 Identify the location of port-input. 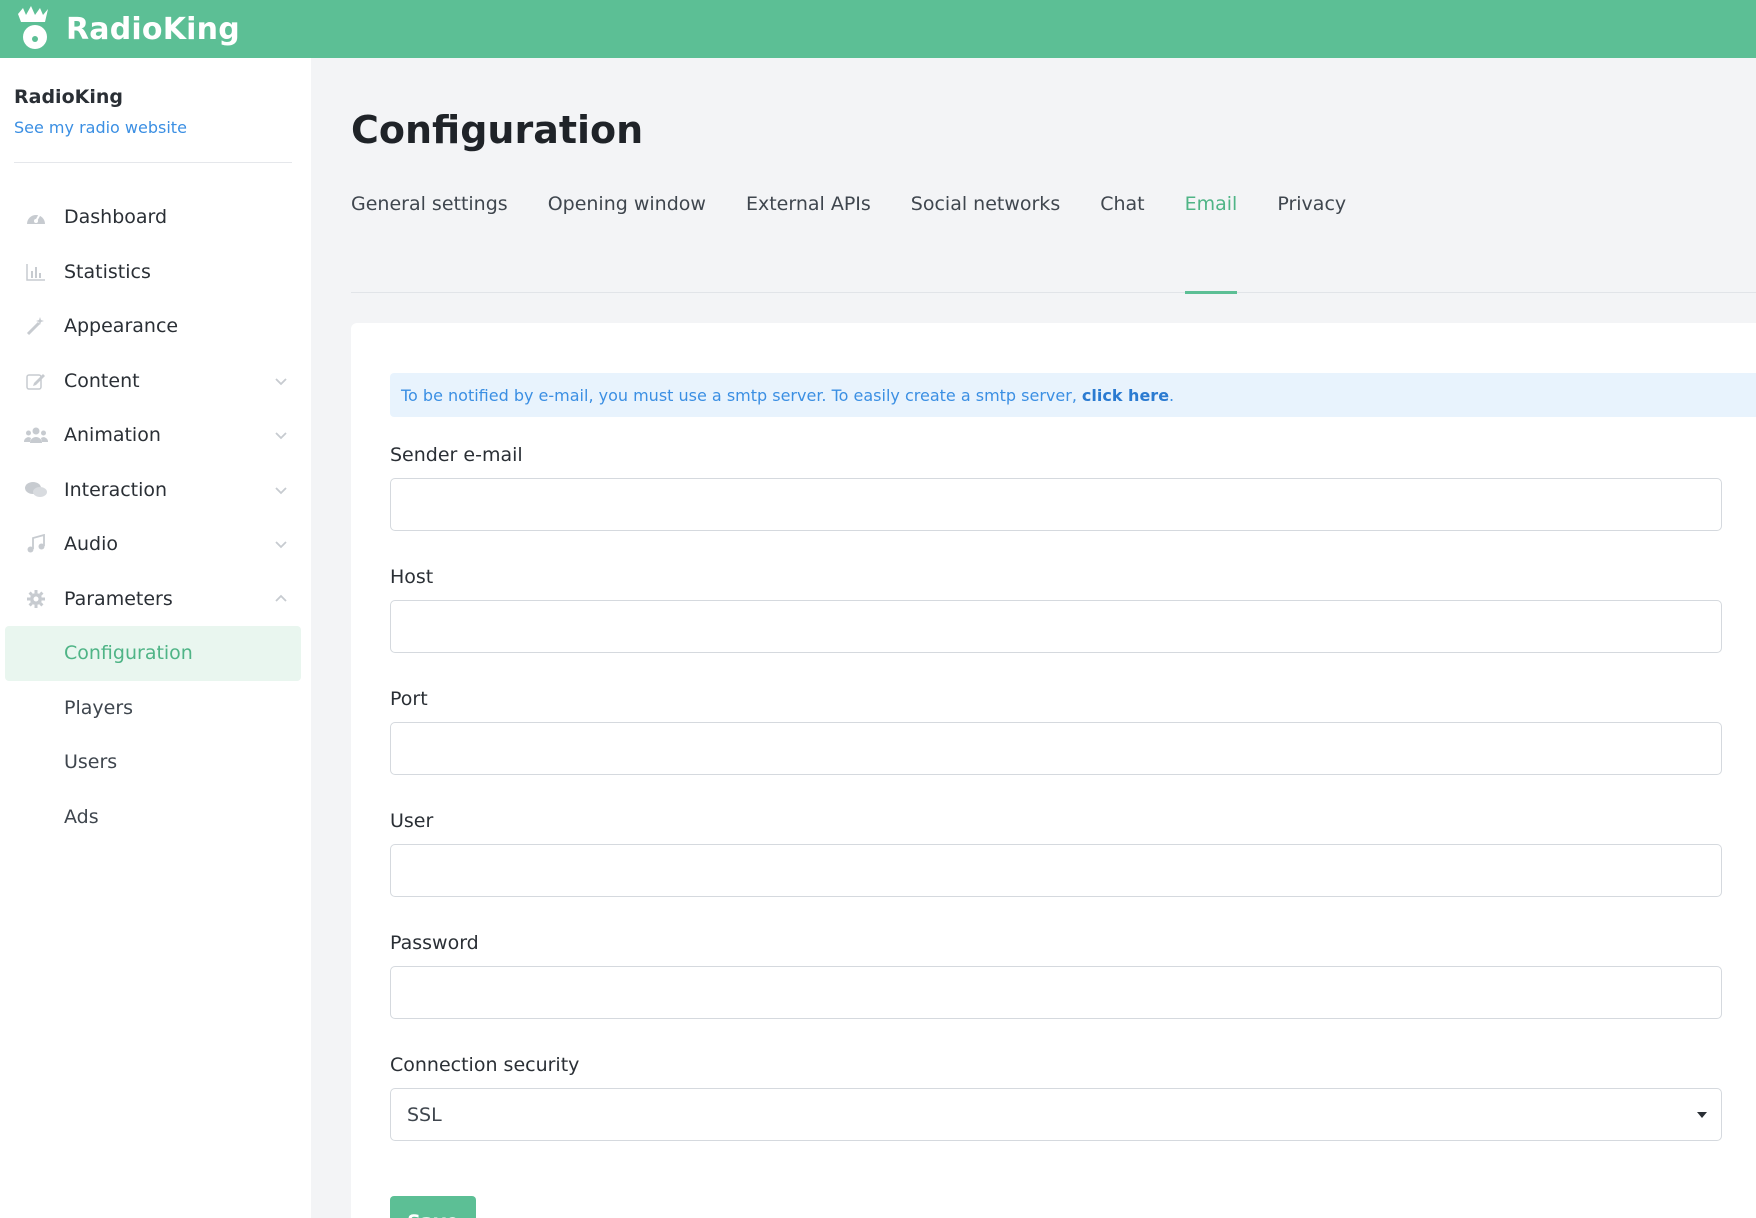
(1056, 748).